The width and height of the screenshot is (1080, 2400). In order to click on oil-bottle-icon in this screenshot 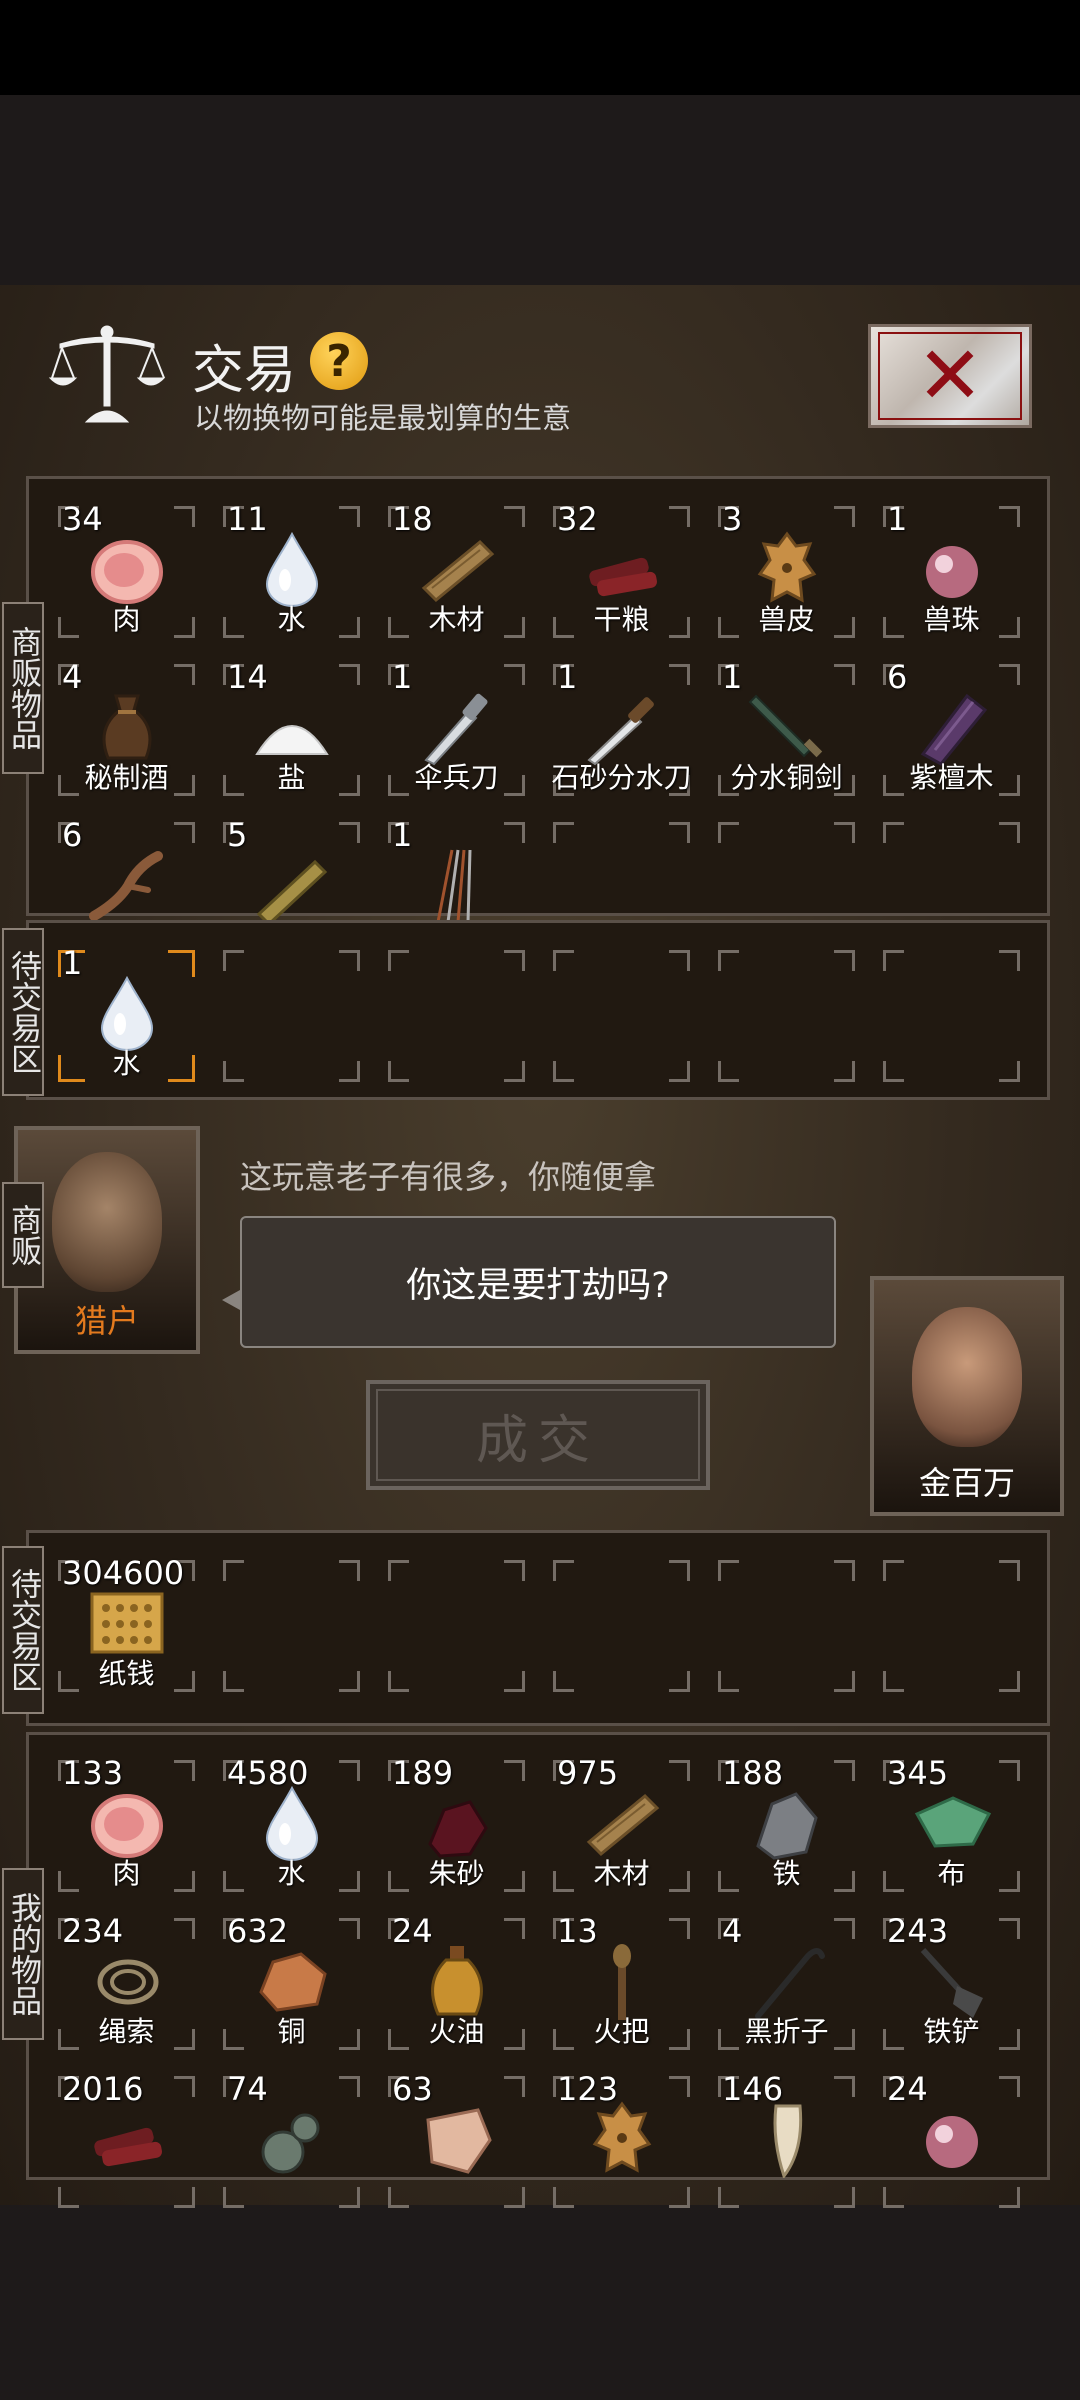, I will do `click(457, 1981)`.